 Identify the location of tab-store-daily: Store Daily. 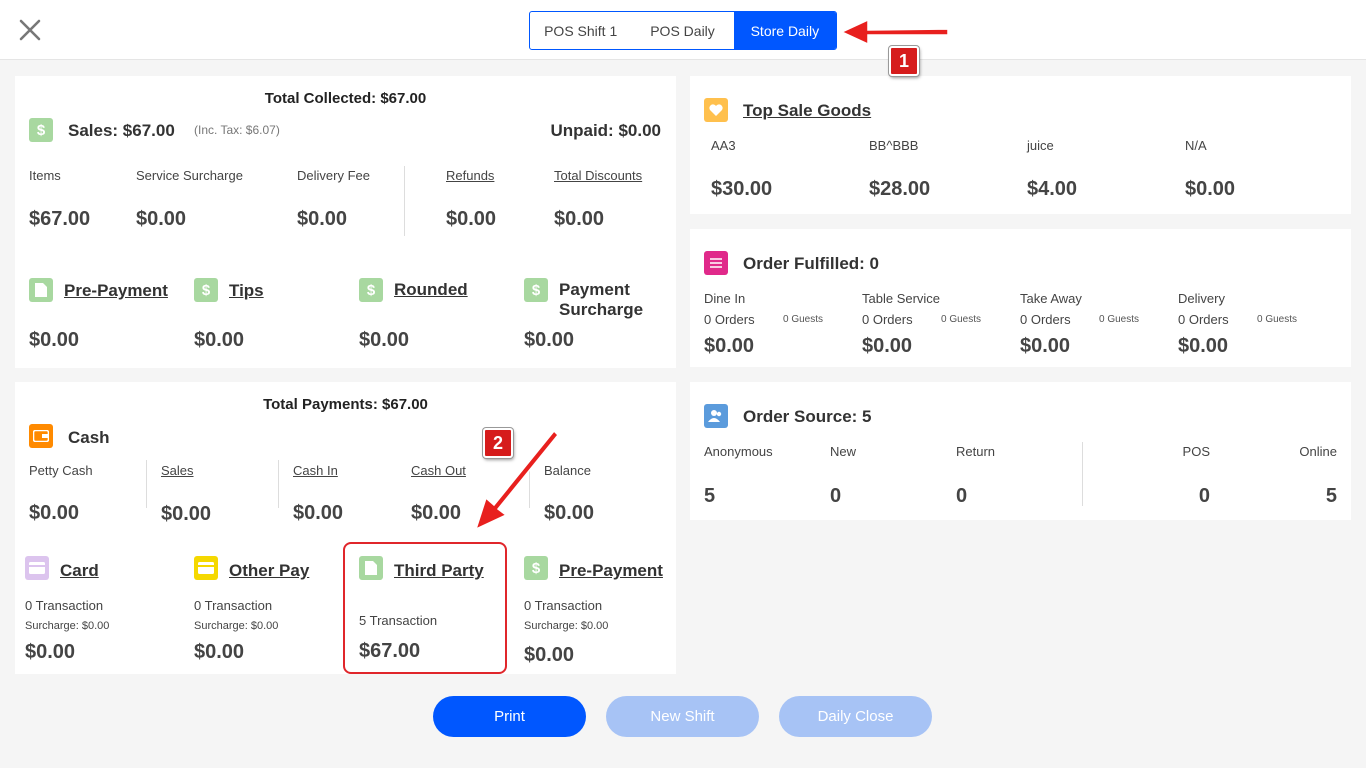
(784, 30).